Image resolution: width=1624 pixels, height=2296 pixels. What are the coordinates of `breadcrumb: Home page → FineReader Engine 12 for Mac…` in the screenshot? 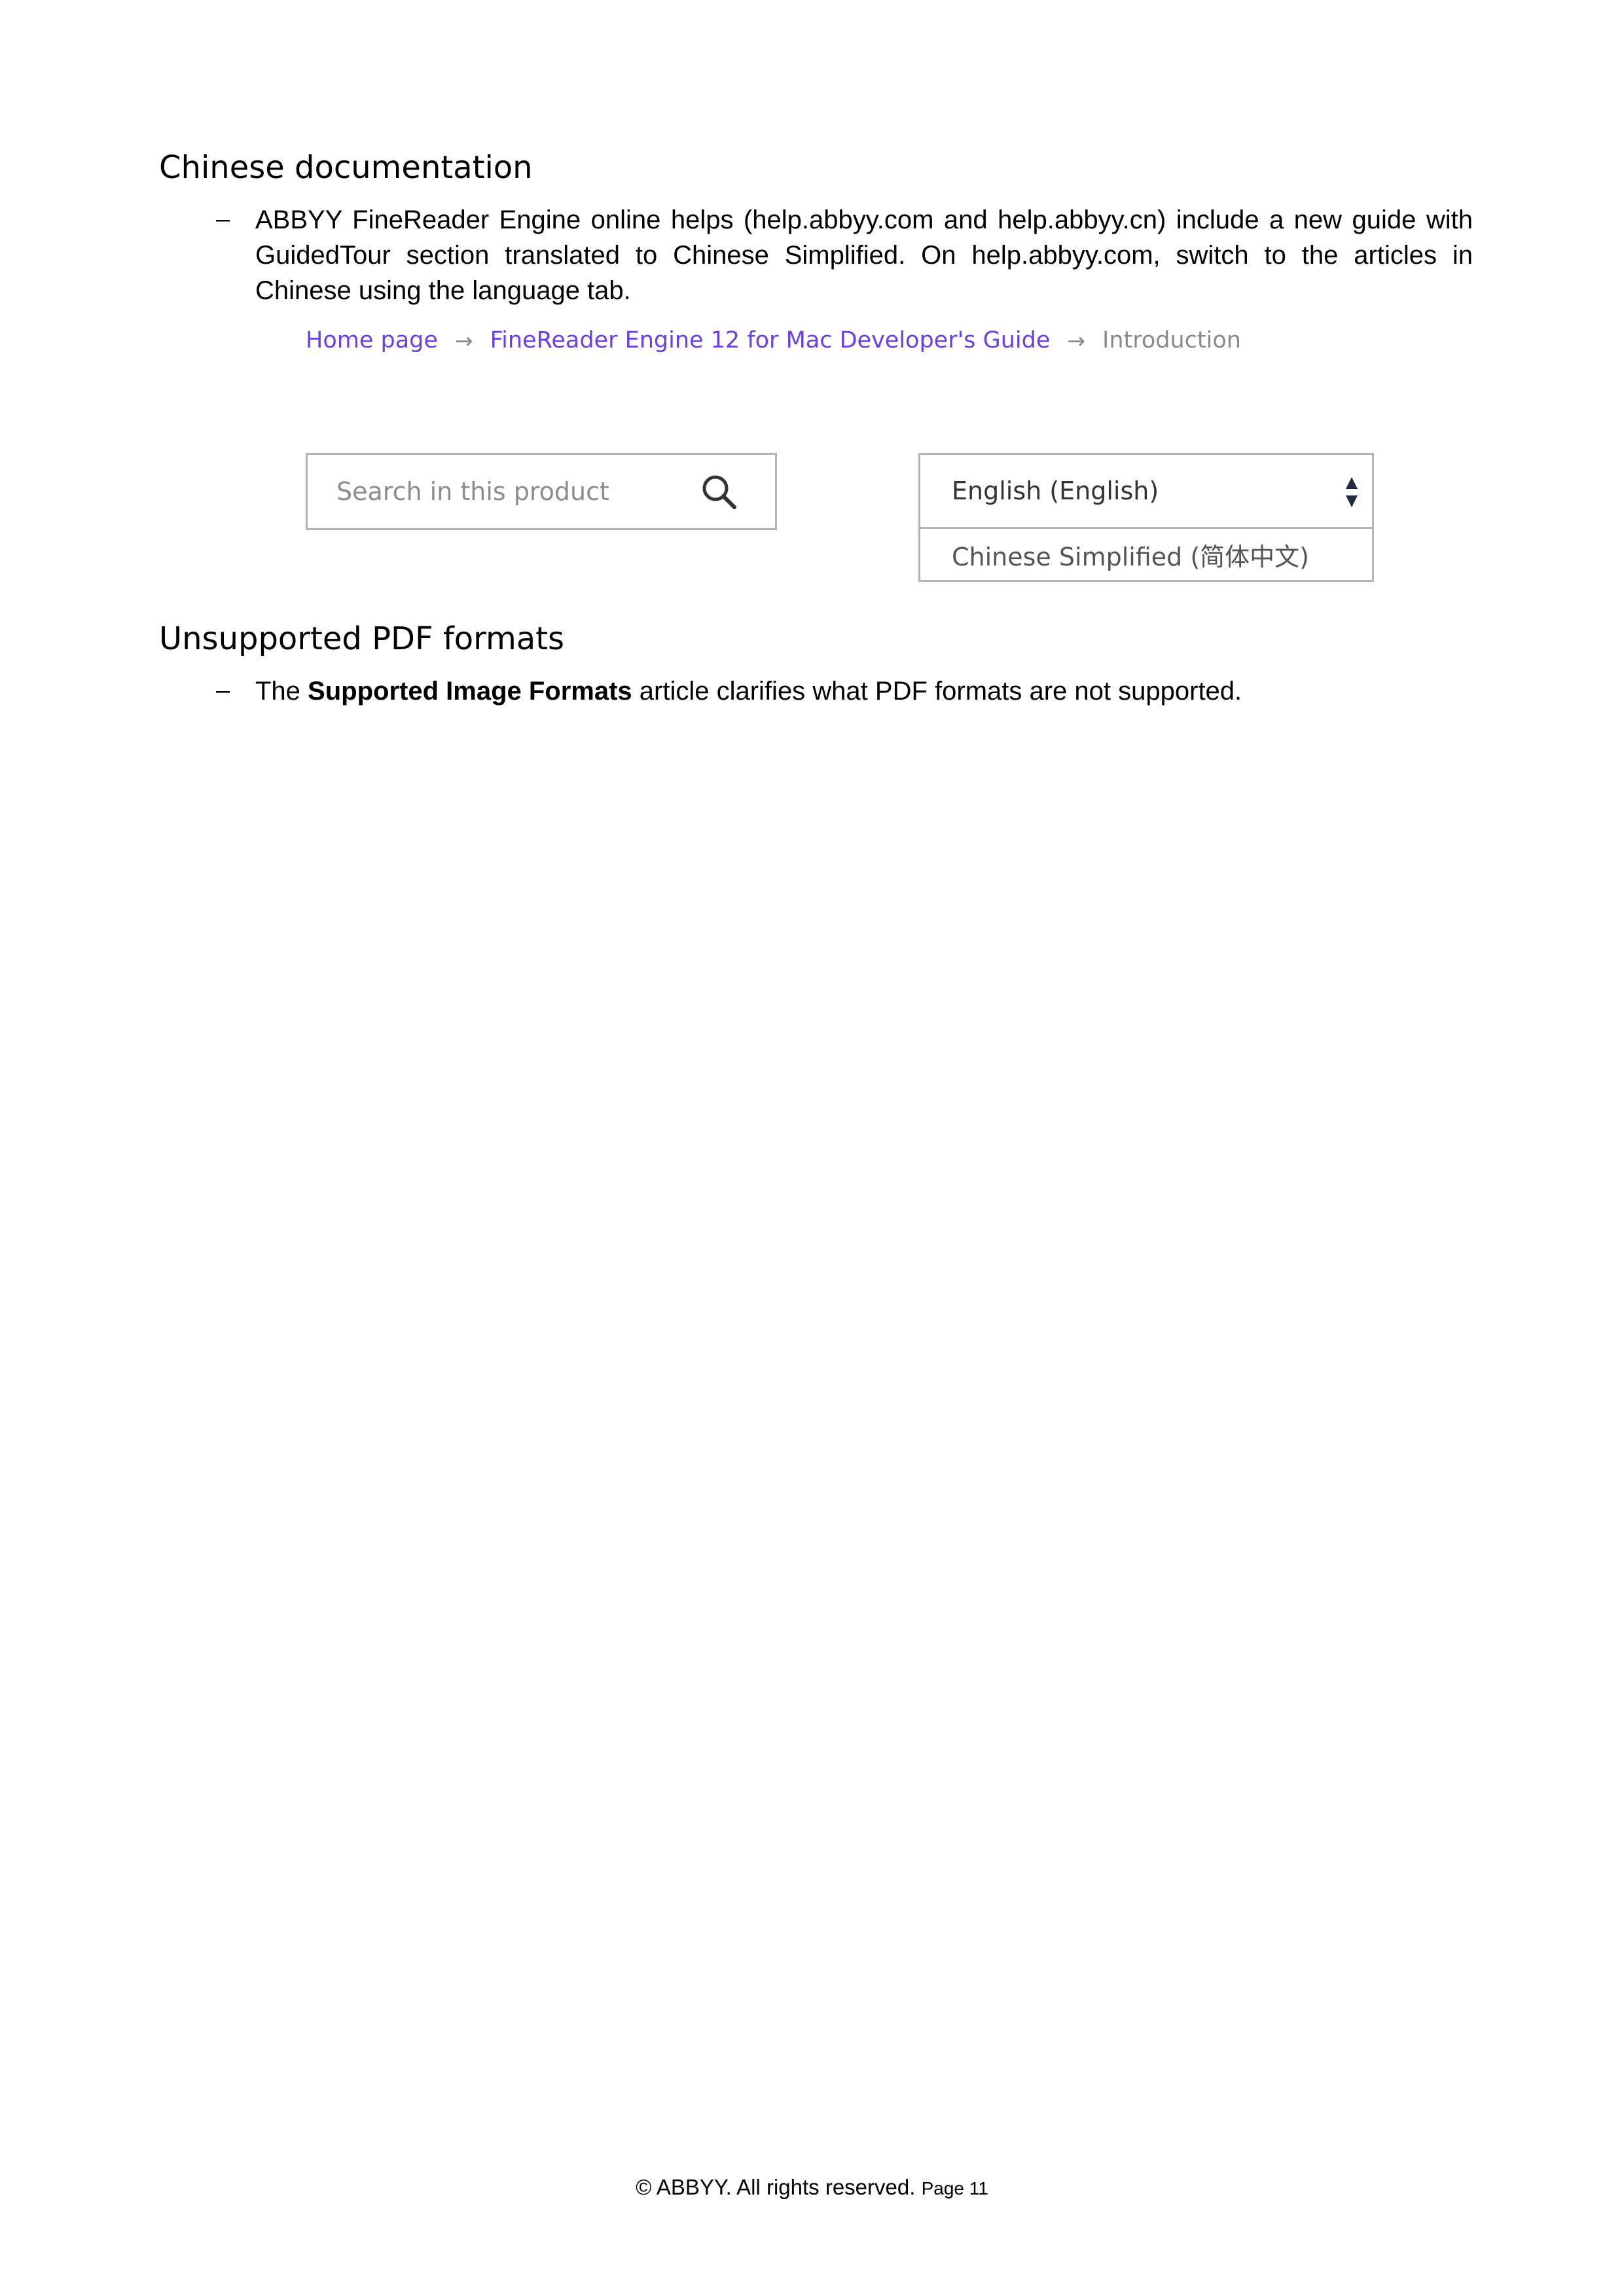 It's located at (773, 340).